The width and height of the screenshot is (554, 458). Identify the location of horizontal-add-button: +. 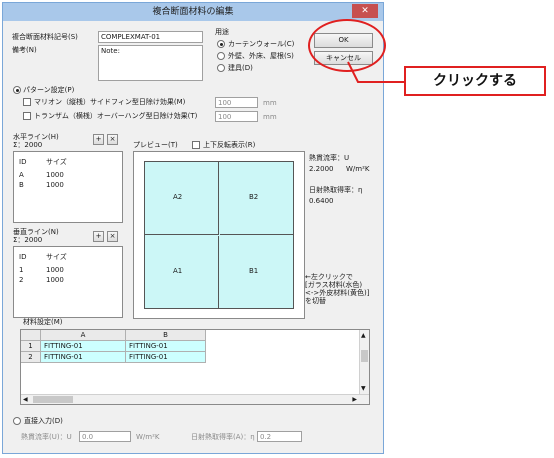
(98, 139).